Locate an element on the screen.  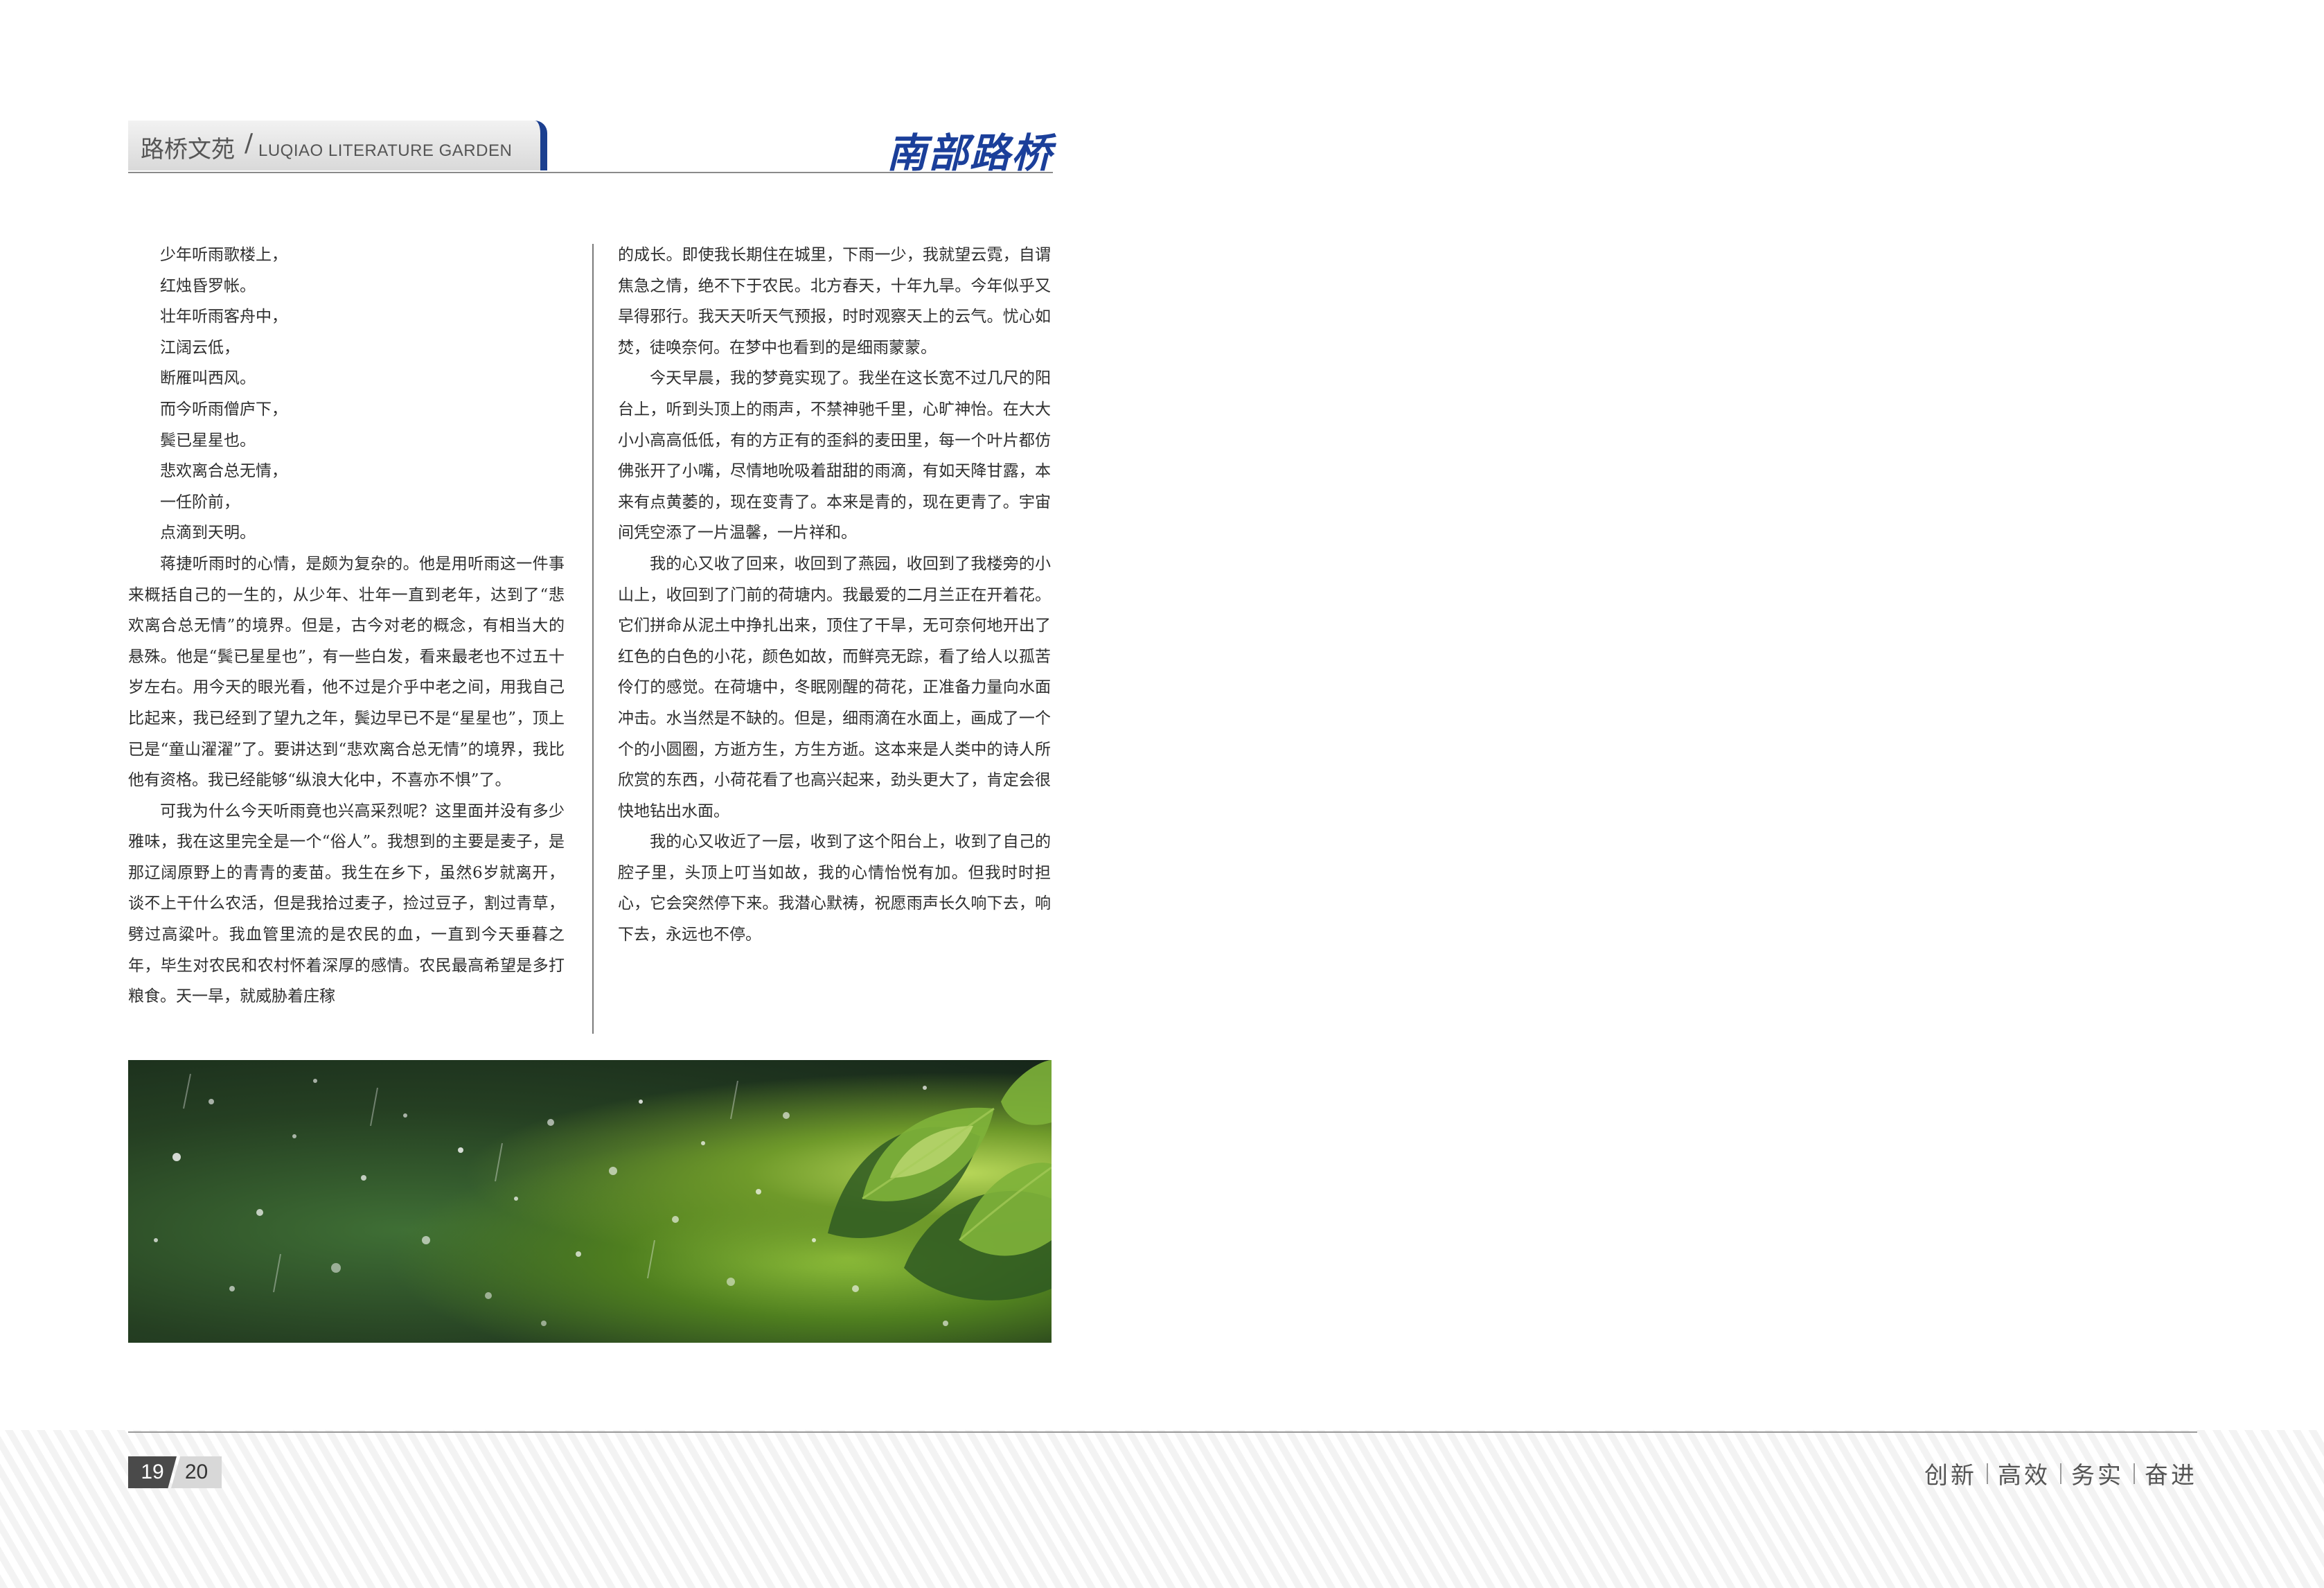
slogan-item: 高效 is located at coordinates (2024, 1476).